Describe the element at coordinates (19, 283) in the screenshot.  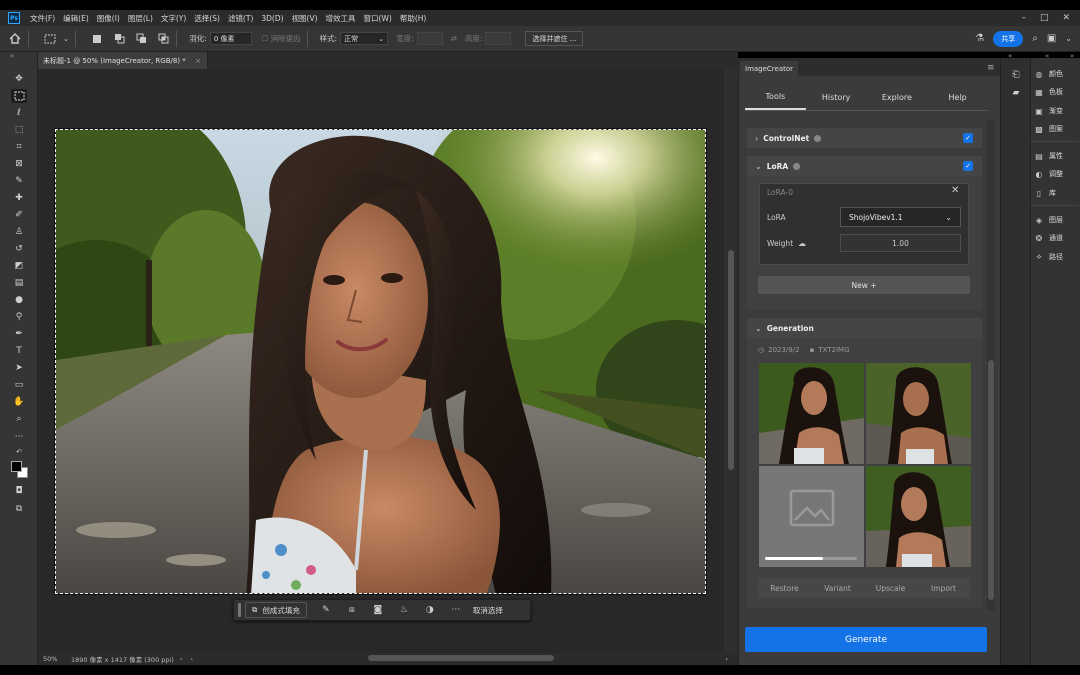
I see `gradient-tool-icon: ▤` at that location.